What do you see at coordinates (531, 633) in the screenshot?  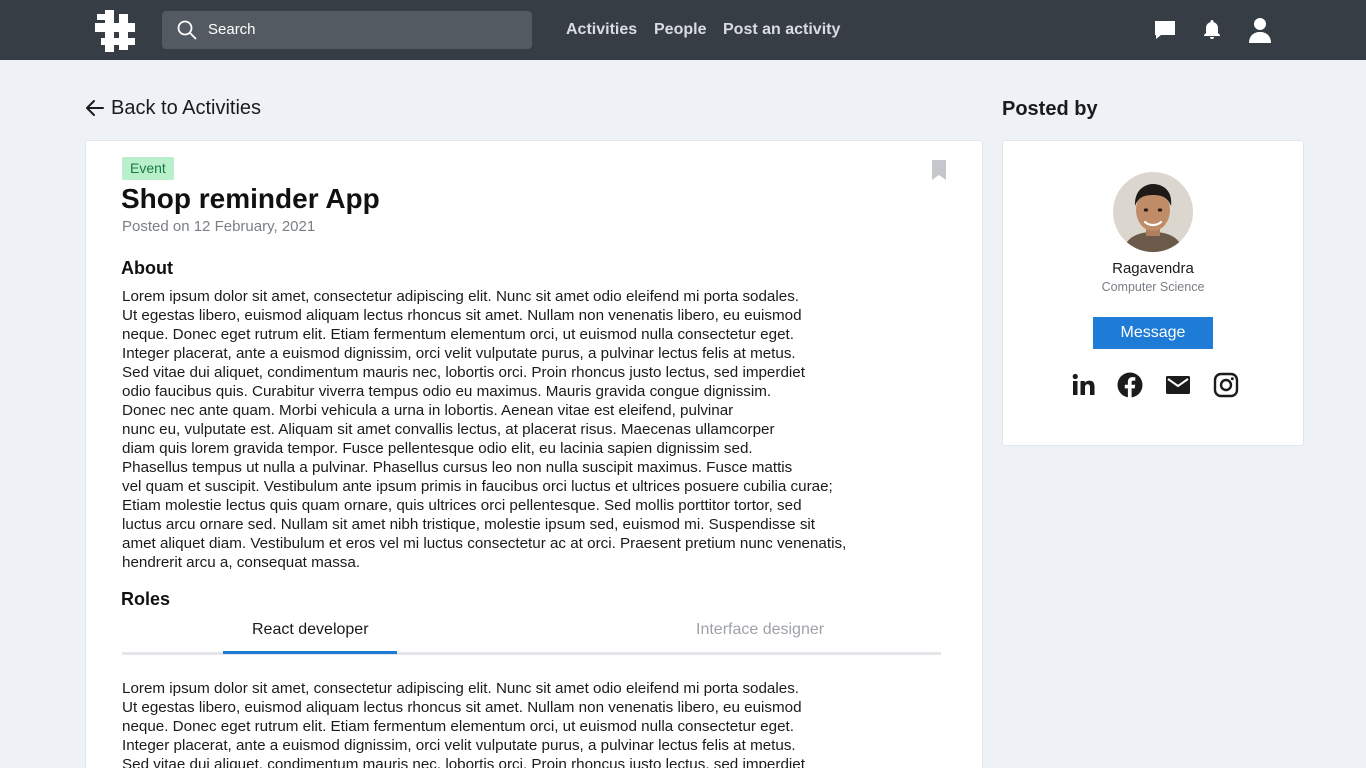 I see `roles-tabs: React developer Interface designer` at bounding box center [531, 633].